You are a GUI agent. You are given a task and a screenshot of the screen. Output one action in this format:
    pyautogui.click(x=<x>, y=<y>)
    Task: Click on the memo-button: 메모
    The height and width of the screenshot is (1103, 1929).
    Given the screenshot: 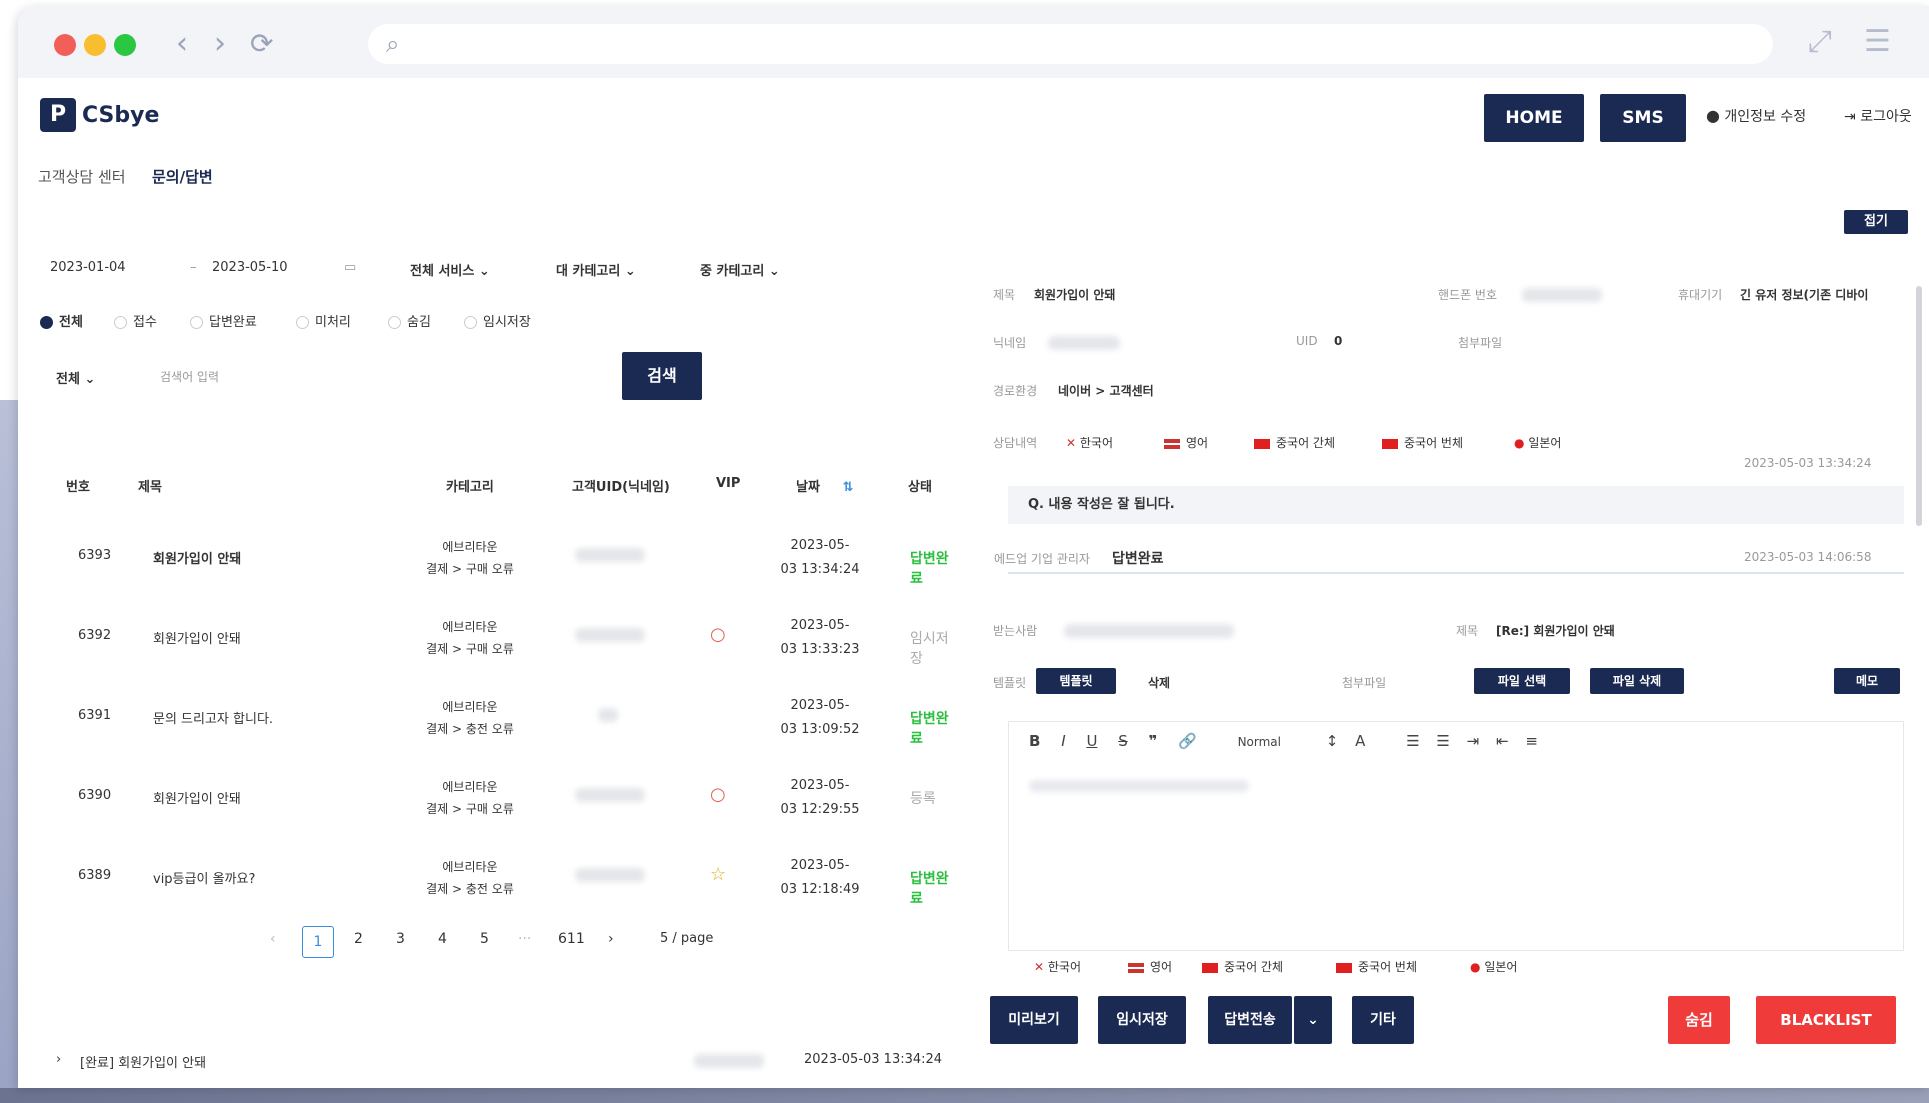 What is the action you would take?
    pyautogui.click(x=1867, y=681)
    